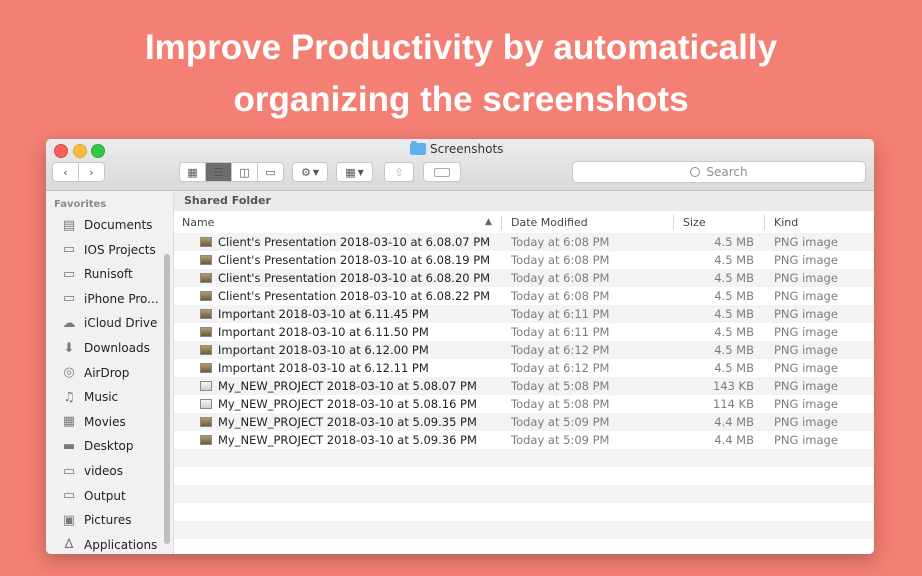 Image resolution: width=922 pixels, height=576 pixels. I want to click on movies-icon: ▦, so click(69, 422).